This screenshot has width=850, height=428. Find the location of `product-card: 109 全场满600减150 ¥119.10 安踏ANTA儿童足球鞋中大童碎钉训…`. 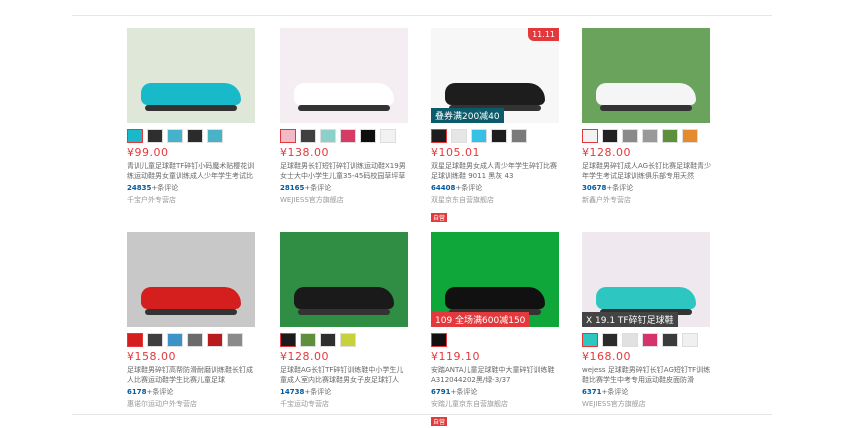

product-card: 109 全场满600减150 ¥119.10 安踏ANTA儿童足球鞋中大童碎钉训… is located at coordinates (496, 330).